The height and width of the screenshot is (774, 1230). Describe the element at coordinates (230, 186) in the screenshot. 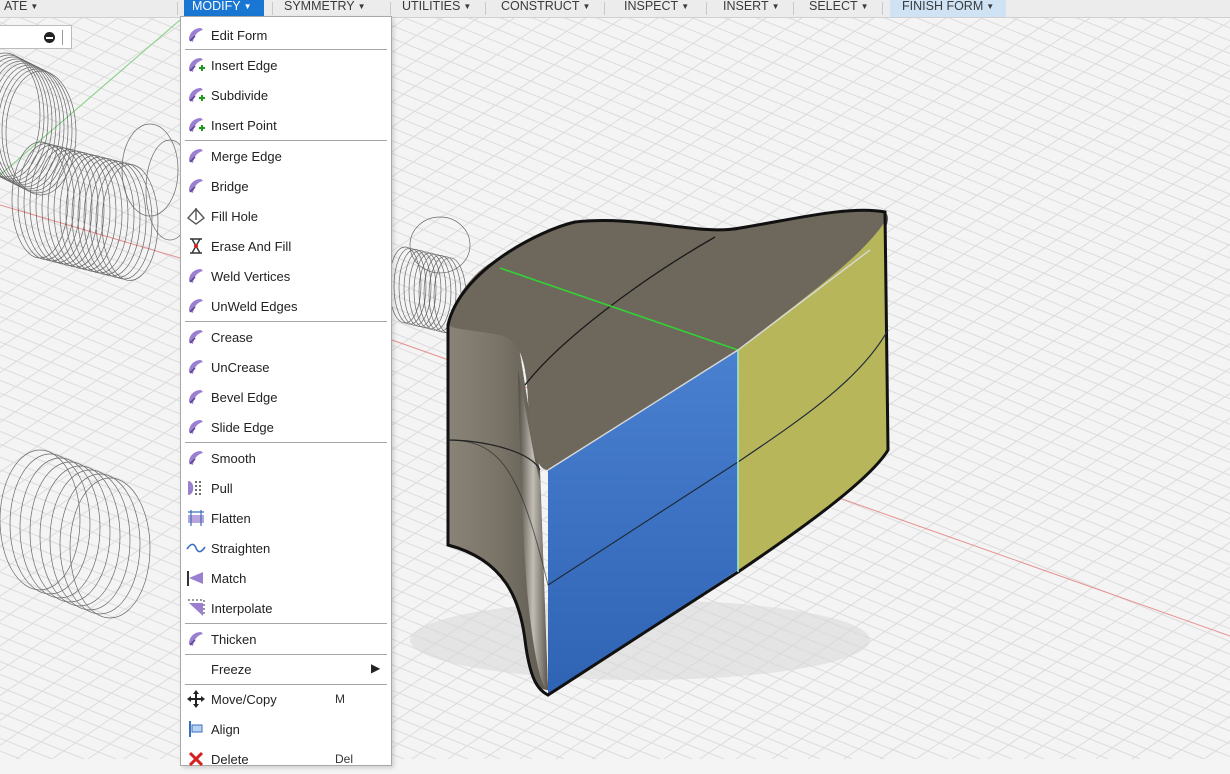

I see `menu-item-label: Bridge` at that location.